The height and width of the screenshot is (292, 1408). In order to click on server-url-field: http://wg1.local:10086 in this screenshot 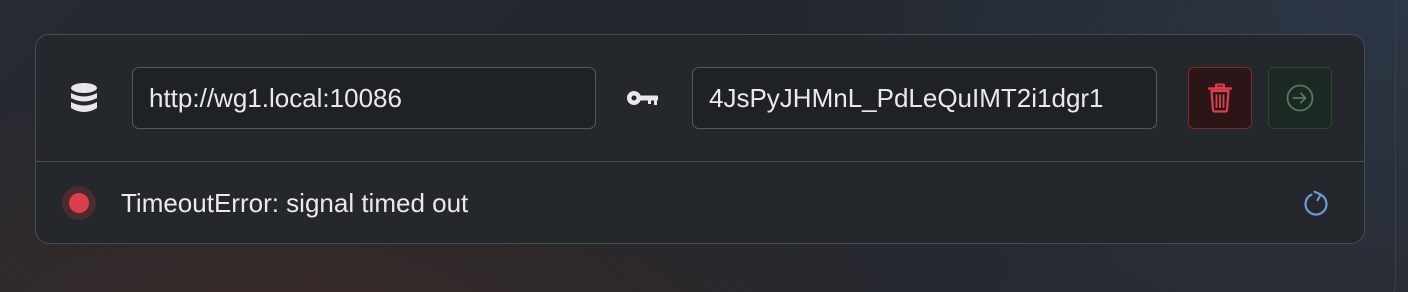, I will do `click(364, 98)`.